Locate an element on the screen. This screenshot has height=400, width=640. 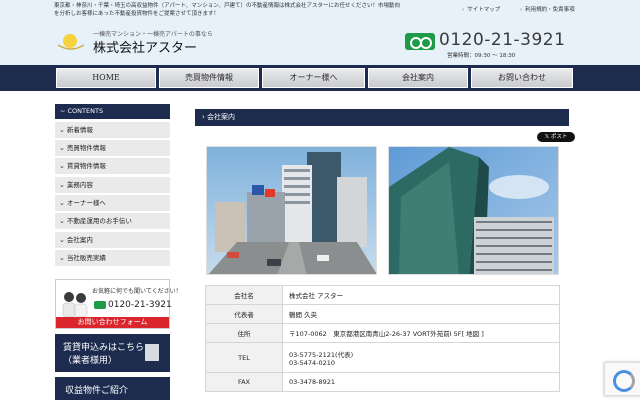
sidebar-item-results: ⌄ 当社販売実績 is located at coordinates (112, 258).